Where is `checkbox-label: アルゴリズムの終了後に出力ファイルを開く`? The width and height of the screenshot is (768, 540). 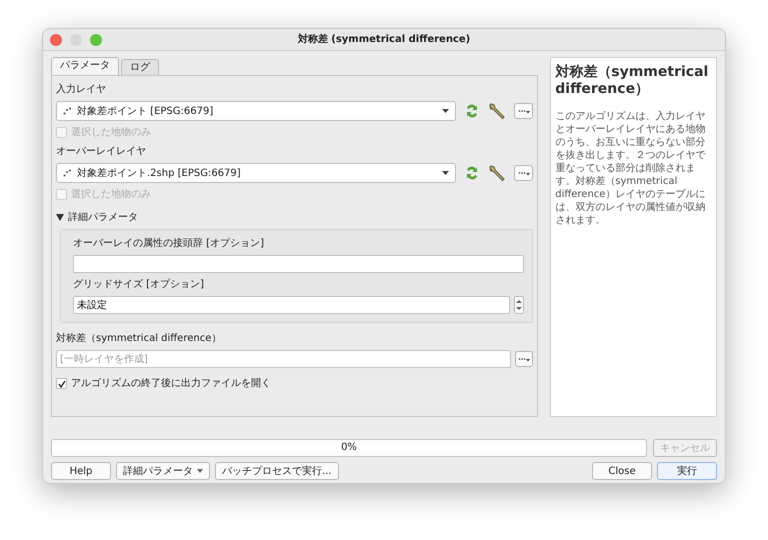
checkbox-label: アルゴリズムの終了後に出力ファイルを開く is located at coordinates (171, 383).